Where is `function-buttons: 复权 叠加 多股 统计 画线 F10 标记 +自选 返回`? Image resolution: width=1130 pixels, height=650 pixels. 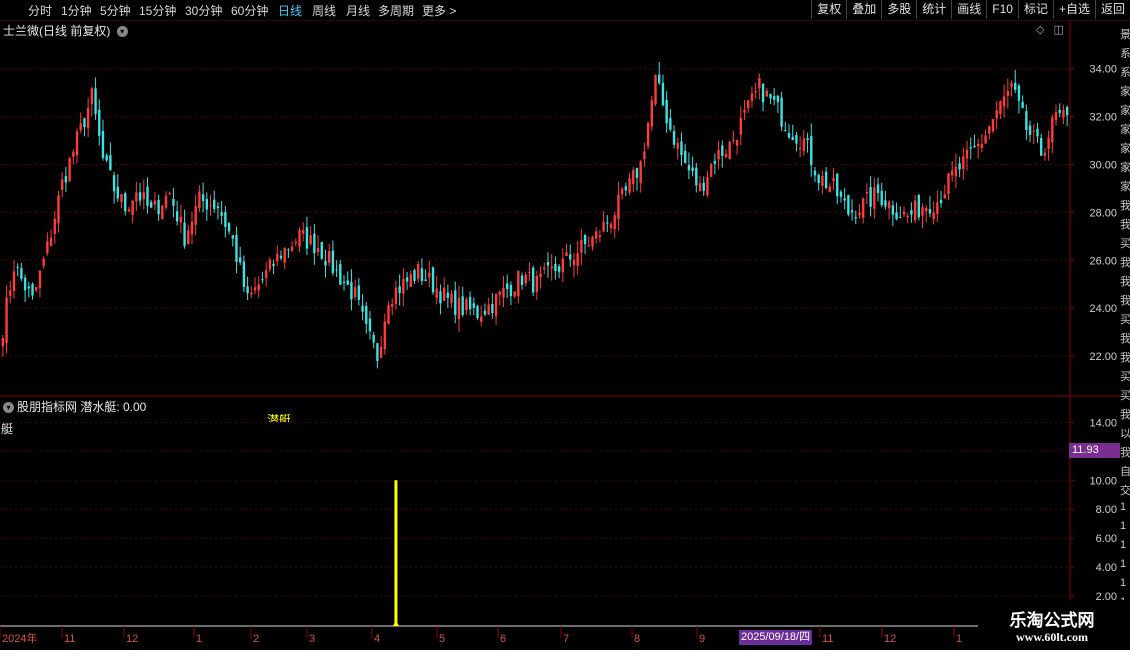 function-buttons: 复权 叠加 多股 统计 画线 F10 标记 +自选 返回 is located at coordinates (970, 10).